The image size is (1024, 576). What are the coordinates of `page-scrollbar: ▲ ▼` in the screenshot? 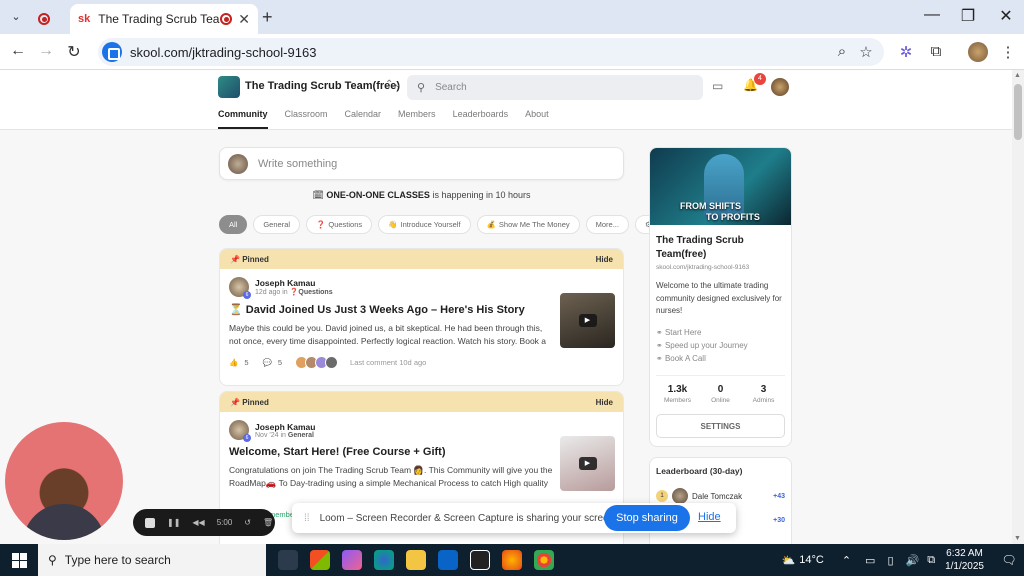 It's located at (1018, 307).